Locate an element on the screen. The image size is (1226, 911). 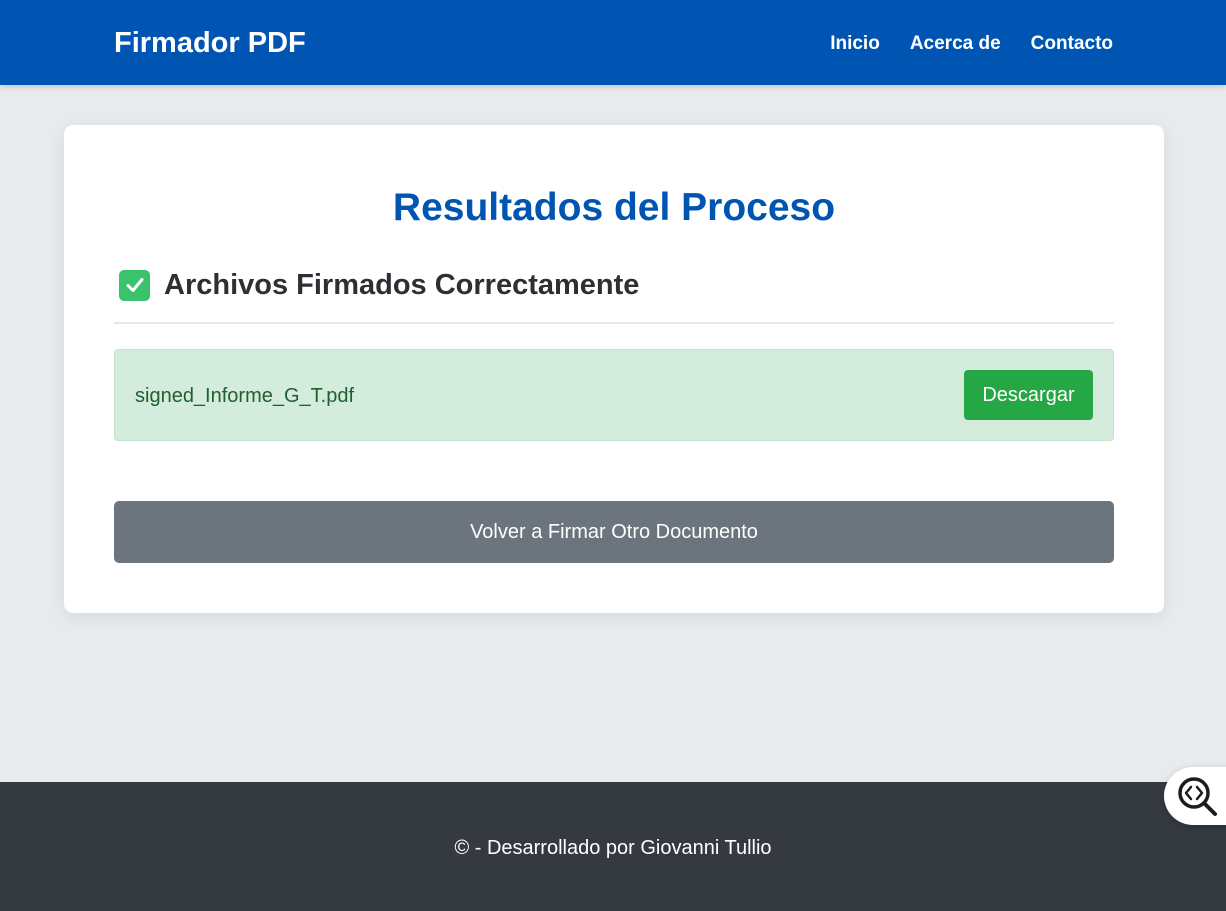
code-search-icon is located at coordinates (1197, 796).